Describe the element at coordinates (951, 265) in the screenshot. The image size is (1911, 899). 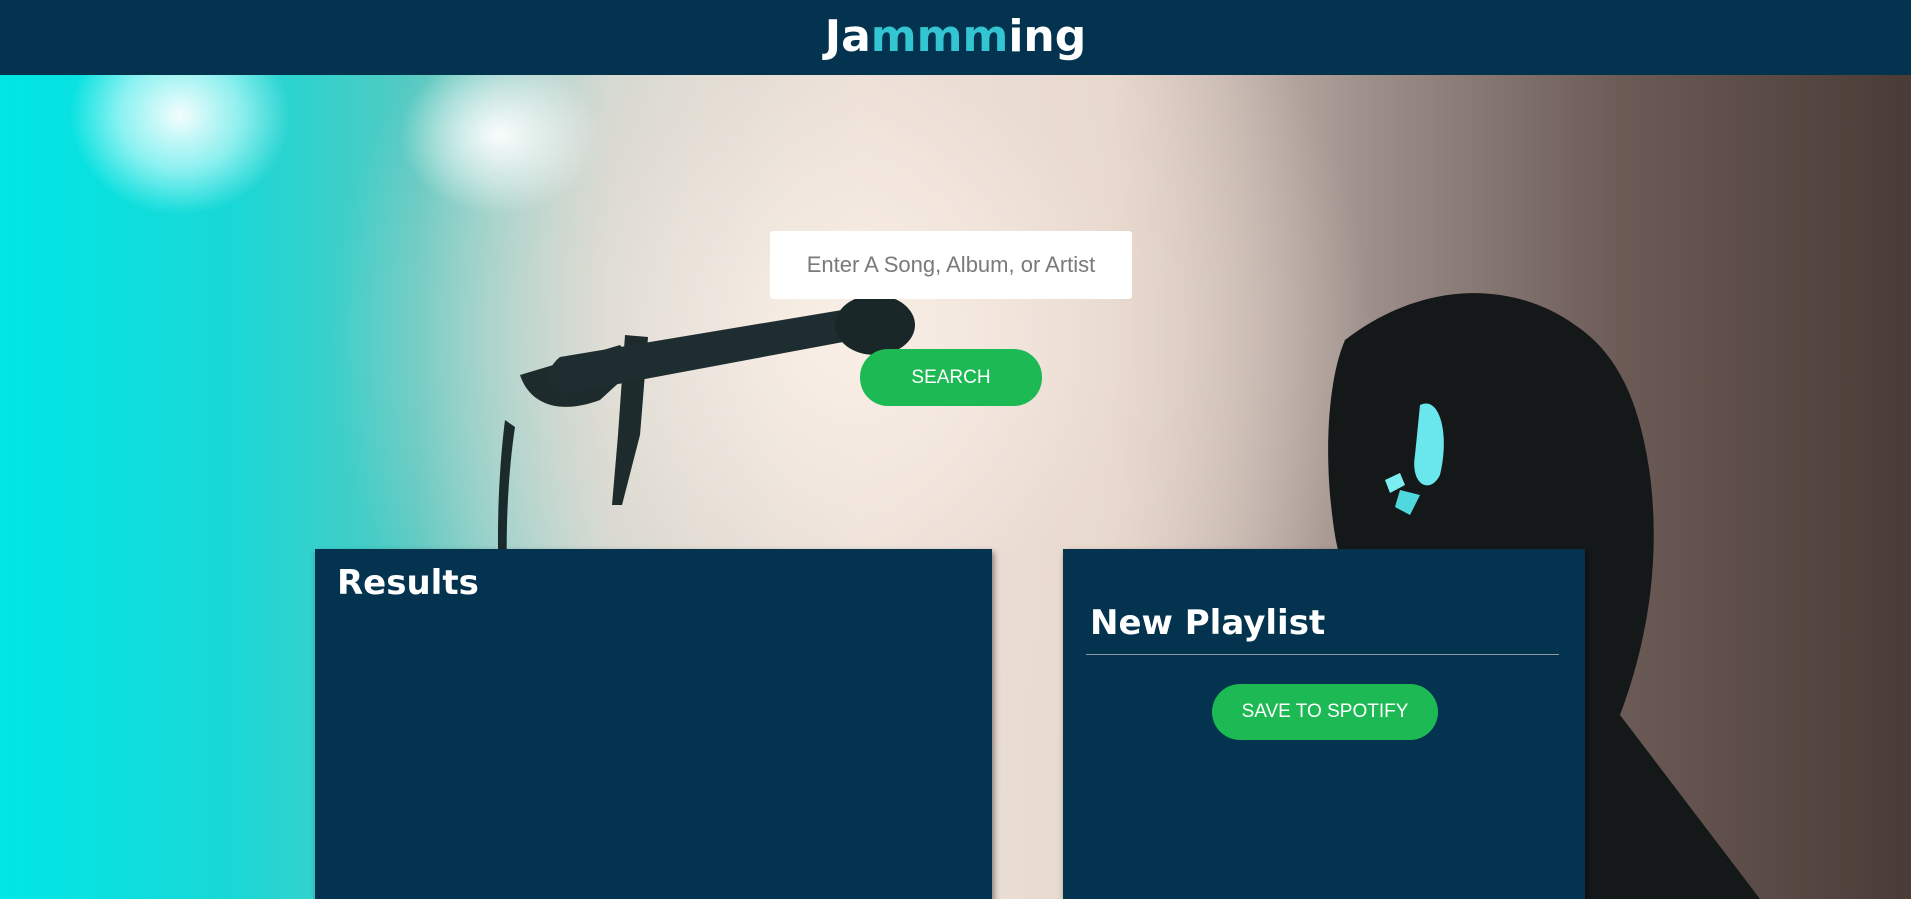
I see `search-input` at that location.